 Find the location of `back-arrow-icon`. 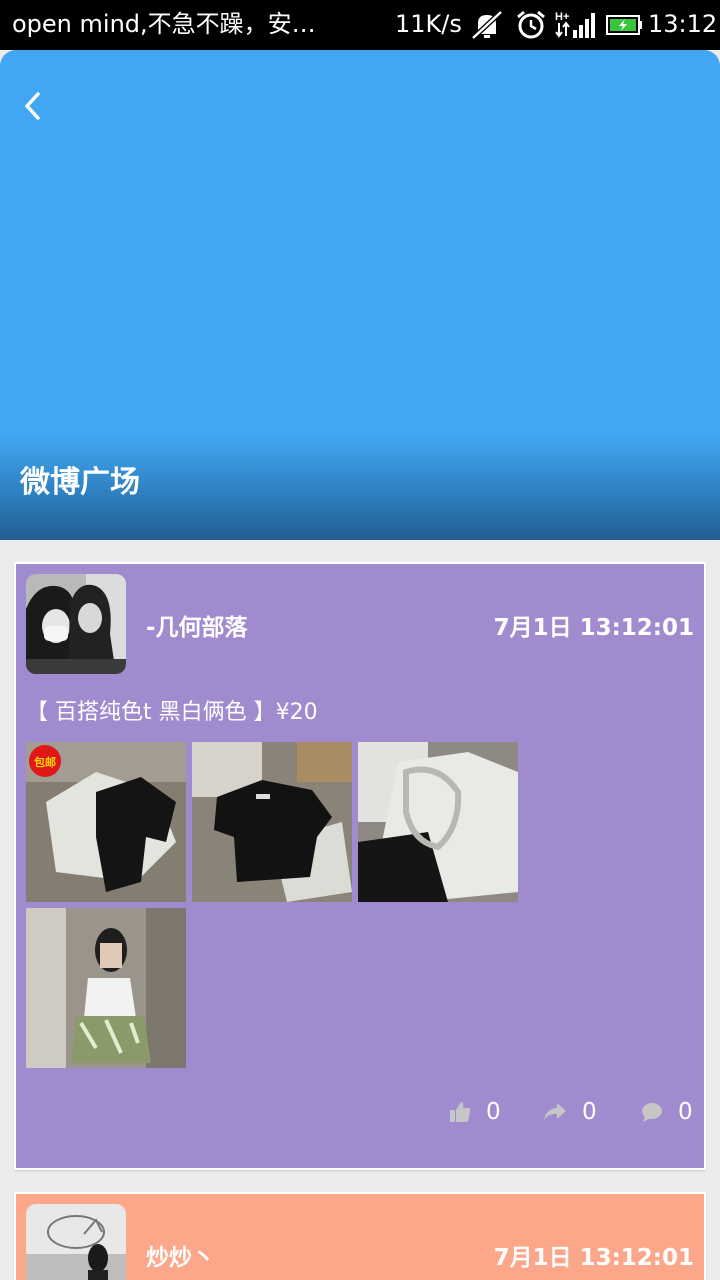

back-arrow-icon is located at coordinates (34, 106).